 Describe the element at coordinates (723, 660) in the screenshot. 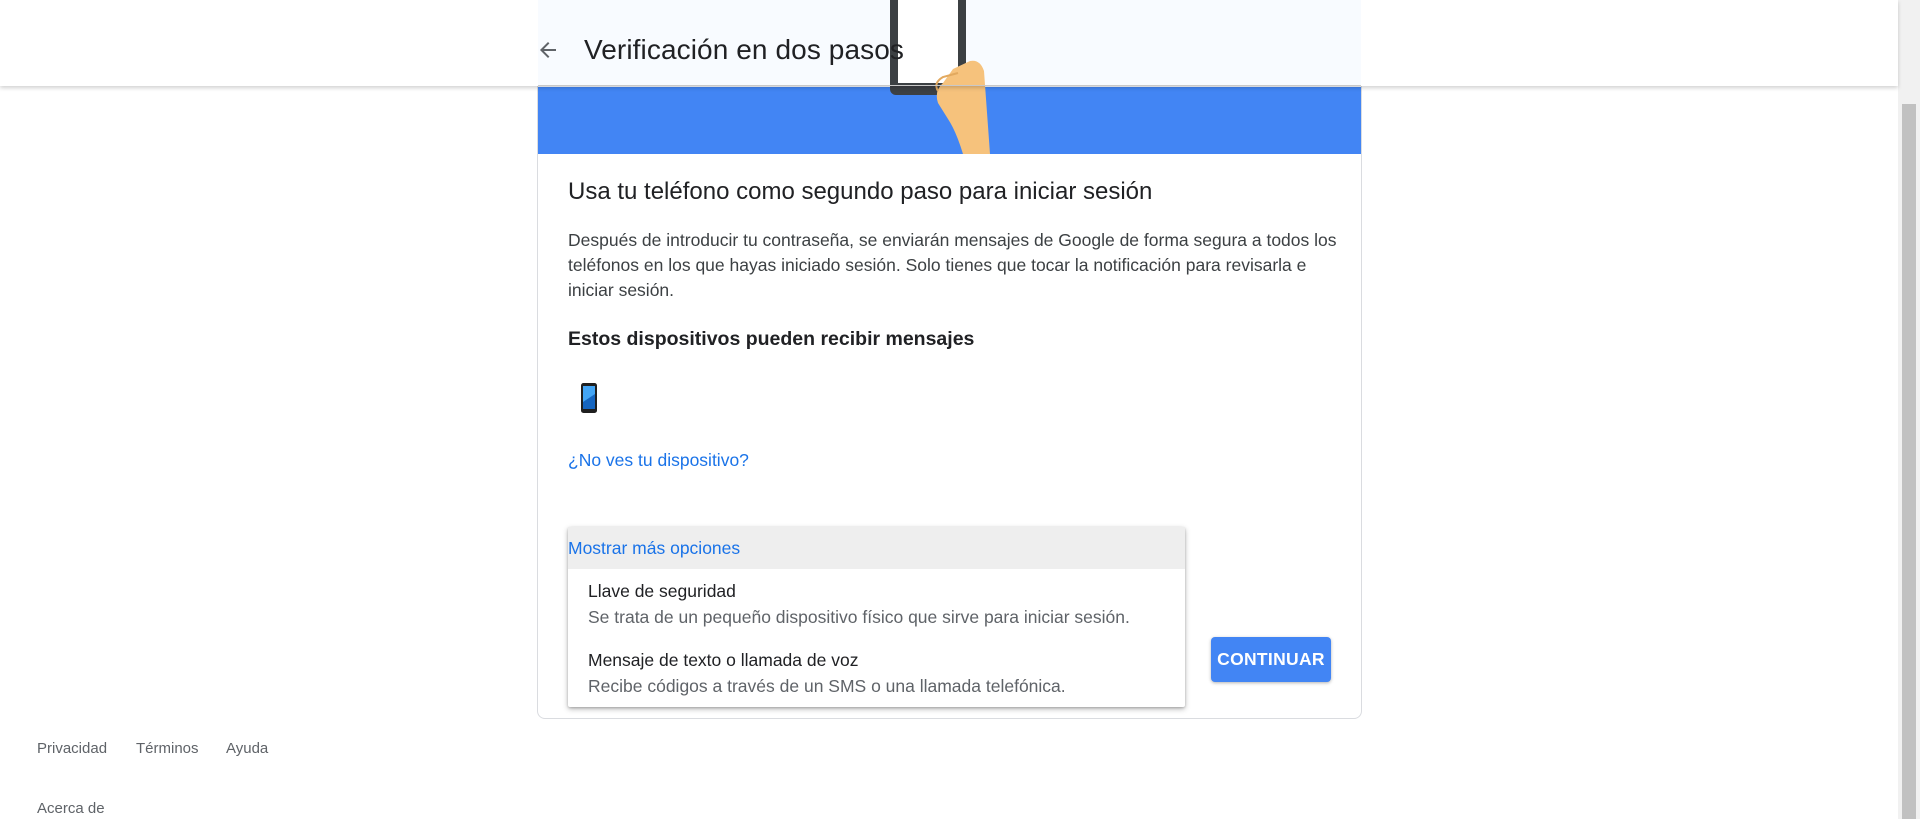

I see `option-title: Mensaje de texto o llamada de voz` at that location.